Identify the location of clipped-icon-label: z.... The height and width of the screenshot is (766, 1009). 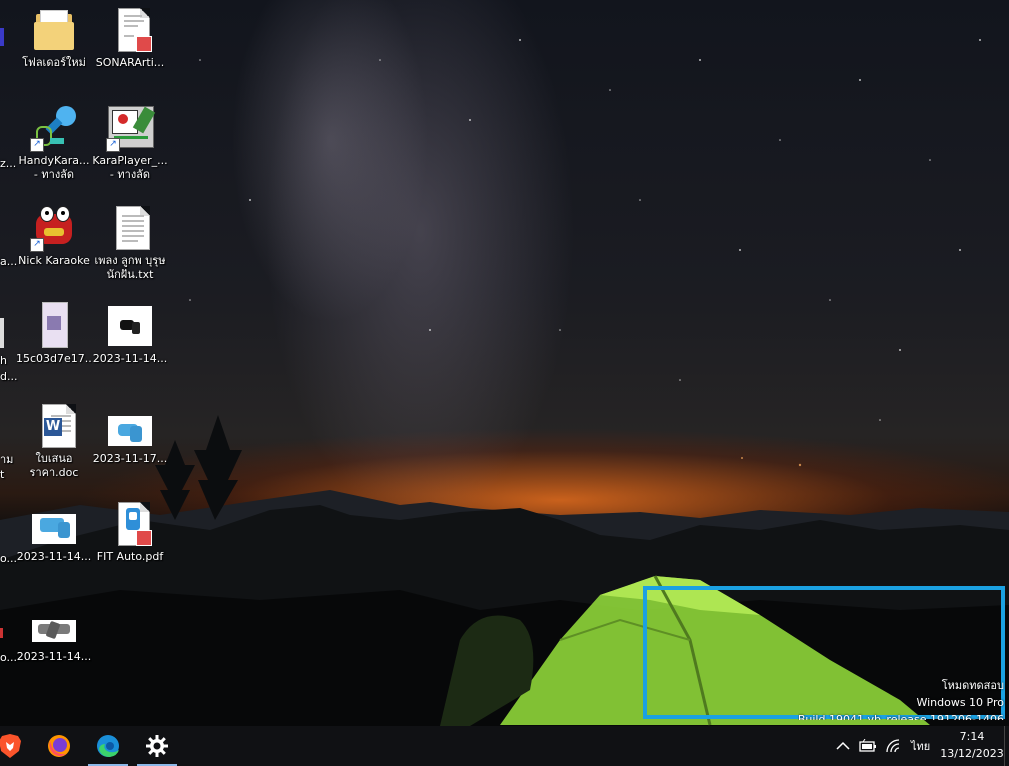
(8, 164).